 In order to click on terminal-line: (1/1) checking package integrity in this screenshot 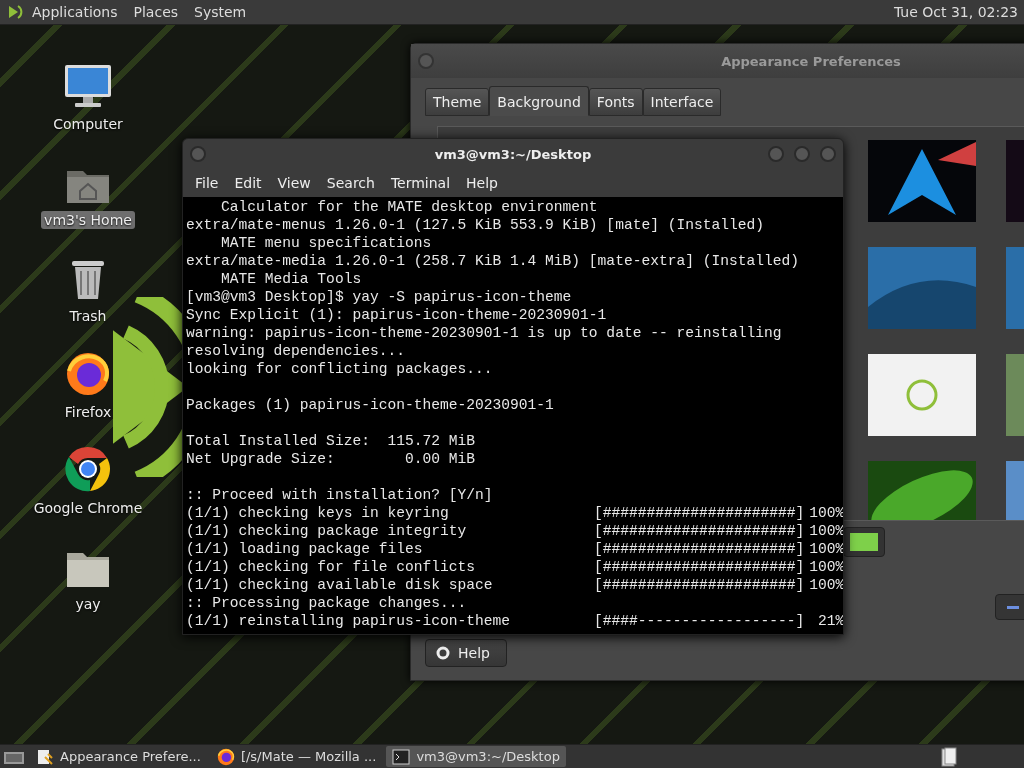, I will do `click(327, 531)`.